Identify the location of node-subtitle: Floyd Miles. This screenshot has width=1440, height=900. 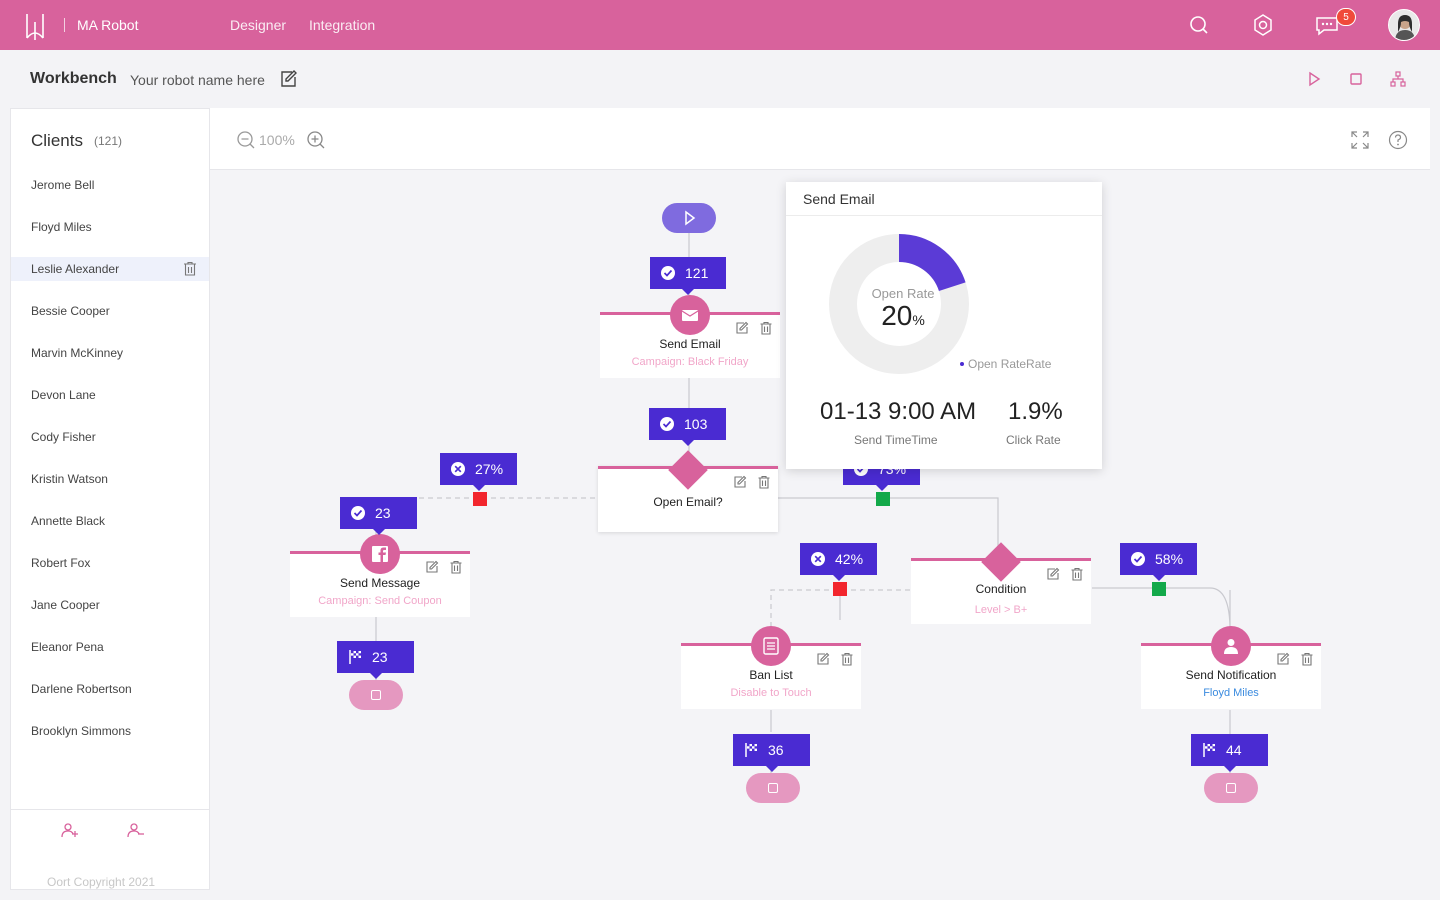
(1231, 693).